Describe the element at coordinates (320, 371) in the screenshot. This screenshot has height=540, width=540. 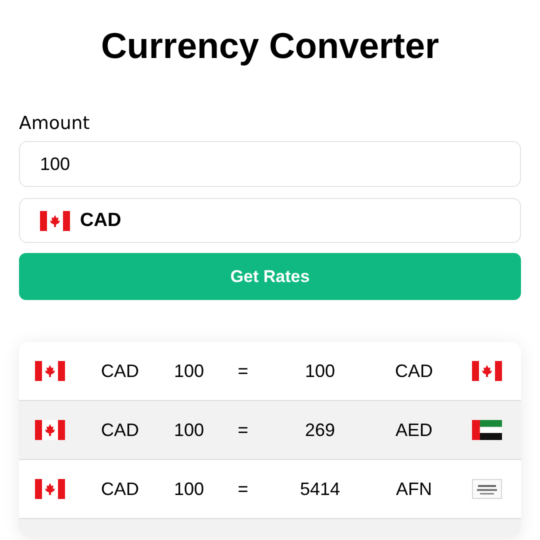
I see `result-text: 100` at that location.